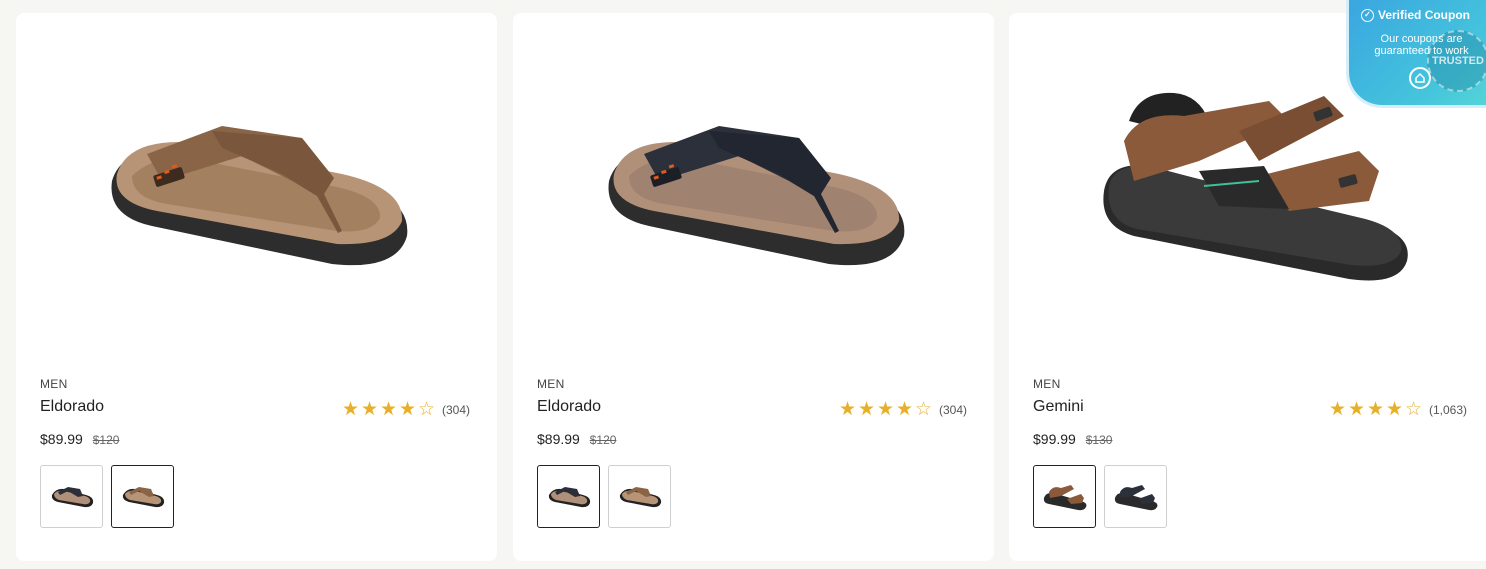  What do you see at coordinates (1420, 78) in the screenshot?
I see `coupon-logo-icon` at bounding box center [1420, 78].